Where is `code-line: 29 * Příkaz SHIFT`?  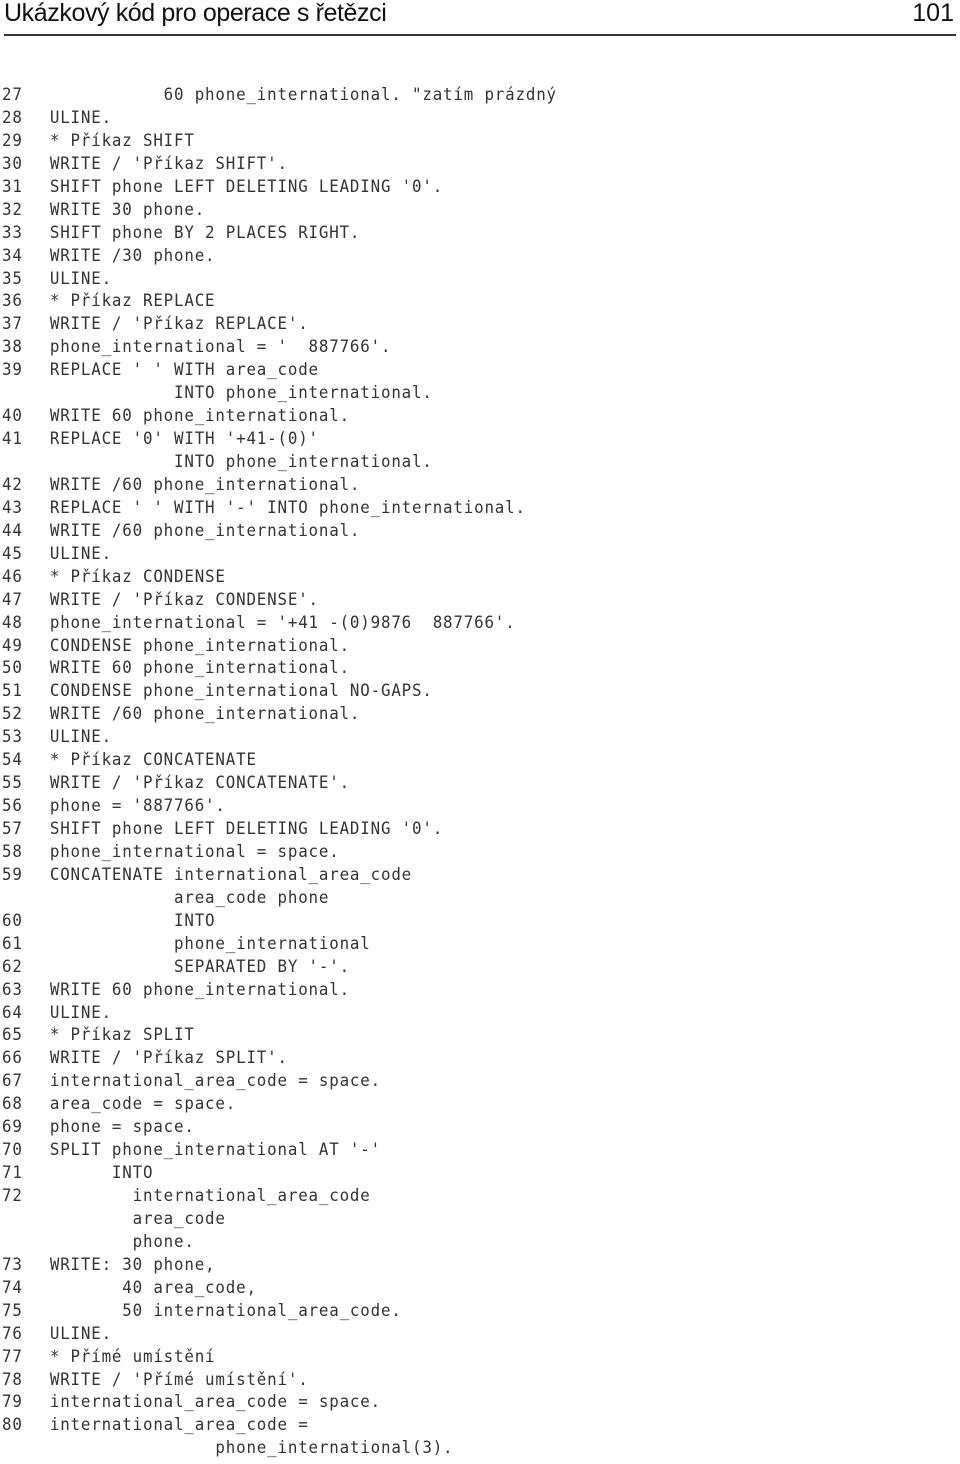
code-line: 29 * Příkaz SHIFT is located at coordinates (279, 141).